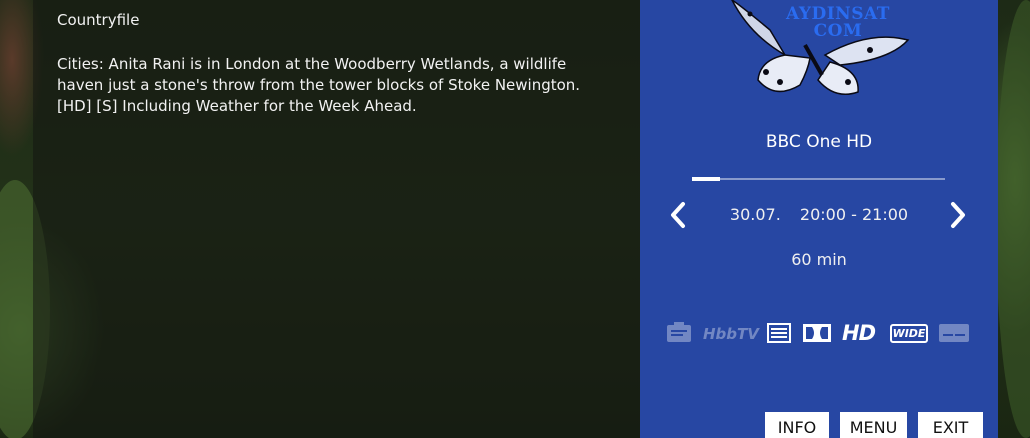 The height and width of the screenshot is (438, 1030). I want to click on hbbtv-icon: HbbTV, so click(731, 334).